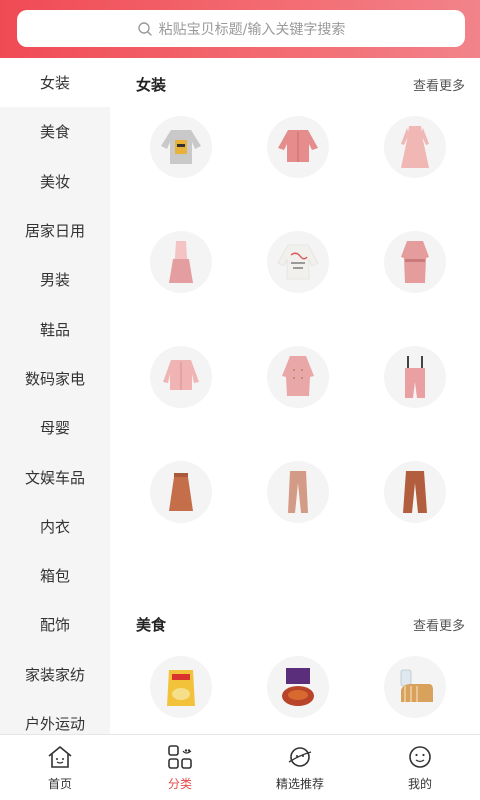 This screenshot has height=800, width=480. What do you see at coordinates (151, 625) in the screenshot?
I see `section-title: 美食` at bounding box center [151, 625].